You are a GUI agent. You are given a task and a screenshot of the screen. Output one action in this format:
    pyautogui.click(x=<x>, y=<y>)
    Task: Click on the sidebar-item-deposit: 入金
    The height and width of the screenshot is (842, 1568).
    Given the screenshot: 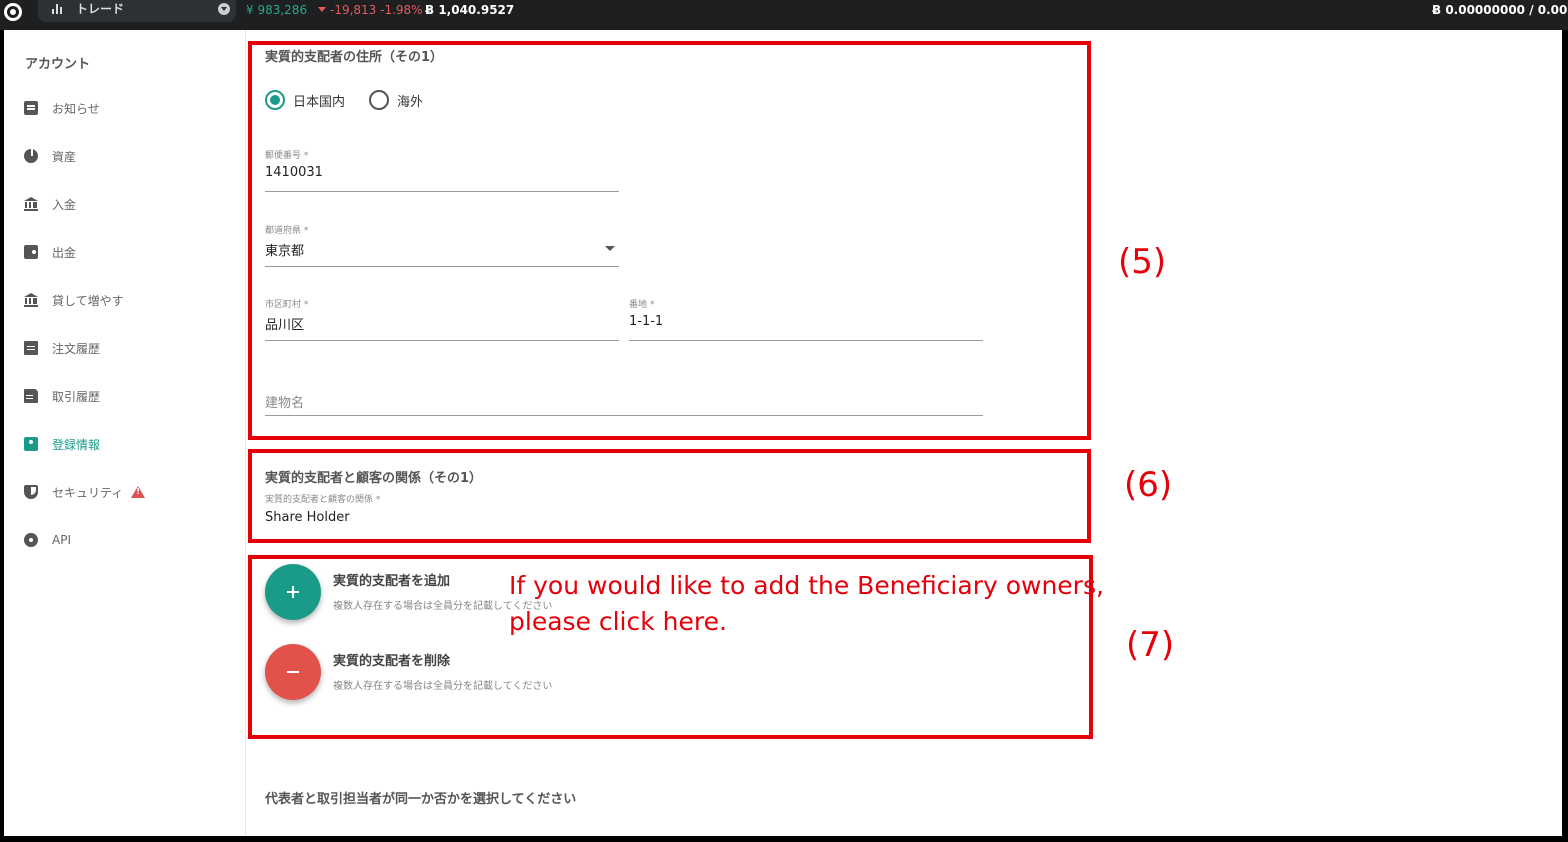 What is the action you would take?
    pyautogui.click(x=50, y=204)
    